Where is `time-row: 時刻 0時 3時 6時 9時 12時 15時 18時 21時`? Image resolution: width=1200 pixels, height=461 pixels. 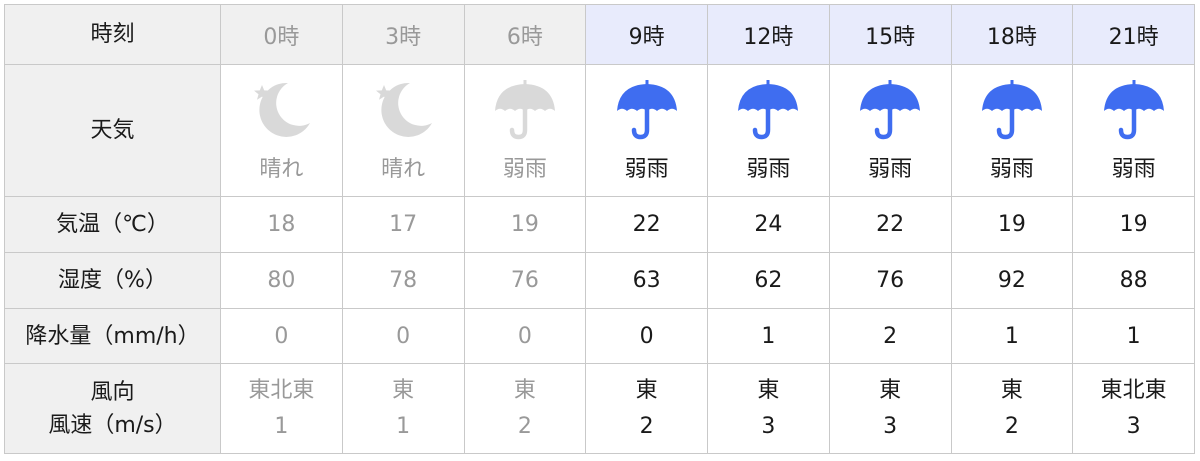 time-row: 時刻 0時 3時 6時 9時 12時 15時 18時 21時 is located at coordinates (599, 34).